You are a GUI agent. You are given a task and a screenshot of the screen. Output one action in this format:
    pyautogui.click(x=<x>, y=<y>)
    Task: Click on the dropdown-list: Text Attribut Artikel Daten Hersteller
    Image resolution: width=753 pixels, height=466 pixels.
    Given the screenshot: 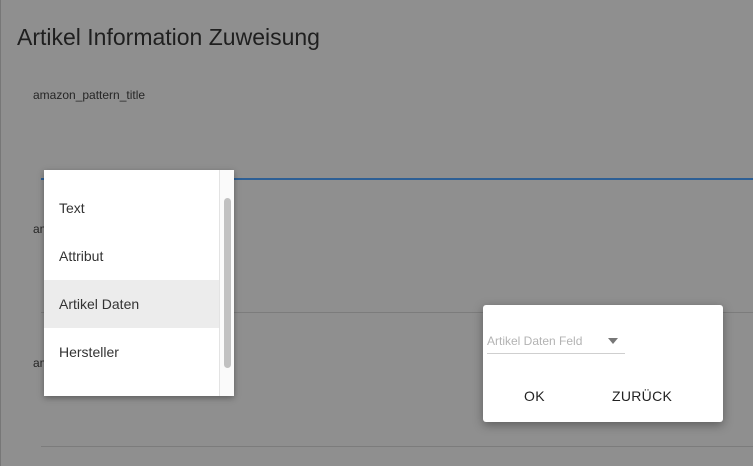 What is the action you would take?
    pyautogui.click(x=131, y=290)
    